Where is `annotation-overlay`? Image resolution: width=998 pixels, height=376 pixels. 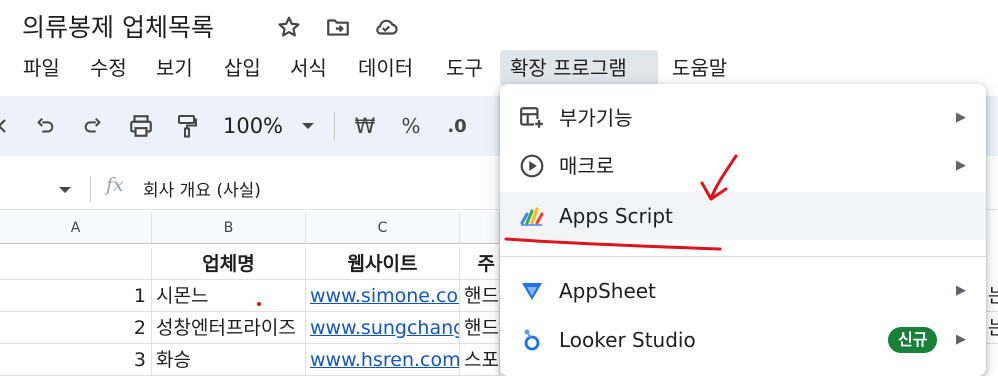 annotation-overlay is located at coordinates (621, 202).